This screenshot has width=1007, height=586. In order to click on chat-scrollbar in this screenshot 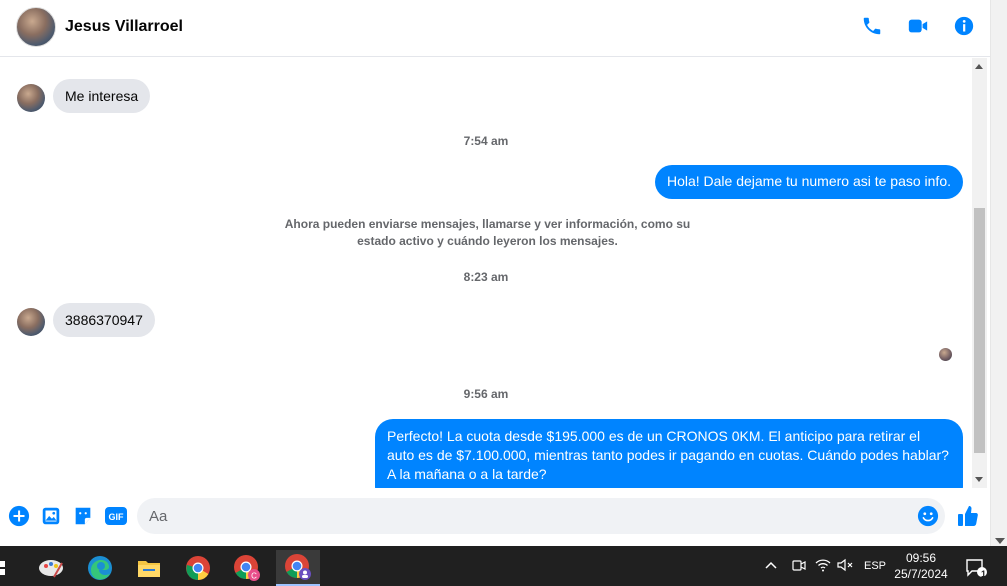, I will do `click(979, 273)`.